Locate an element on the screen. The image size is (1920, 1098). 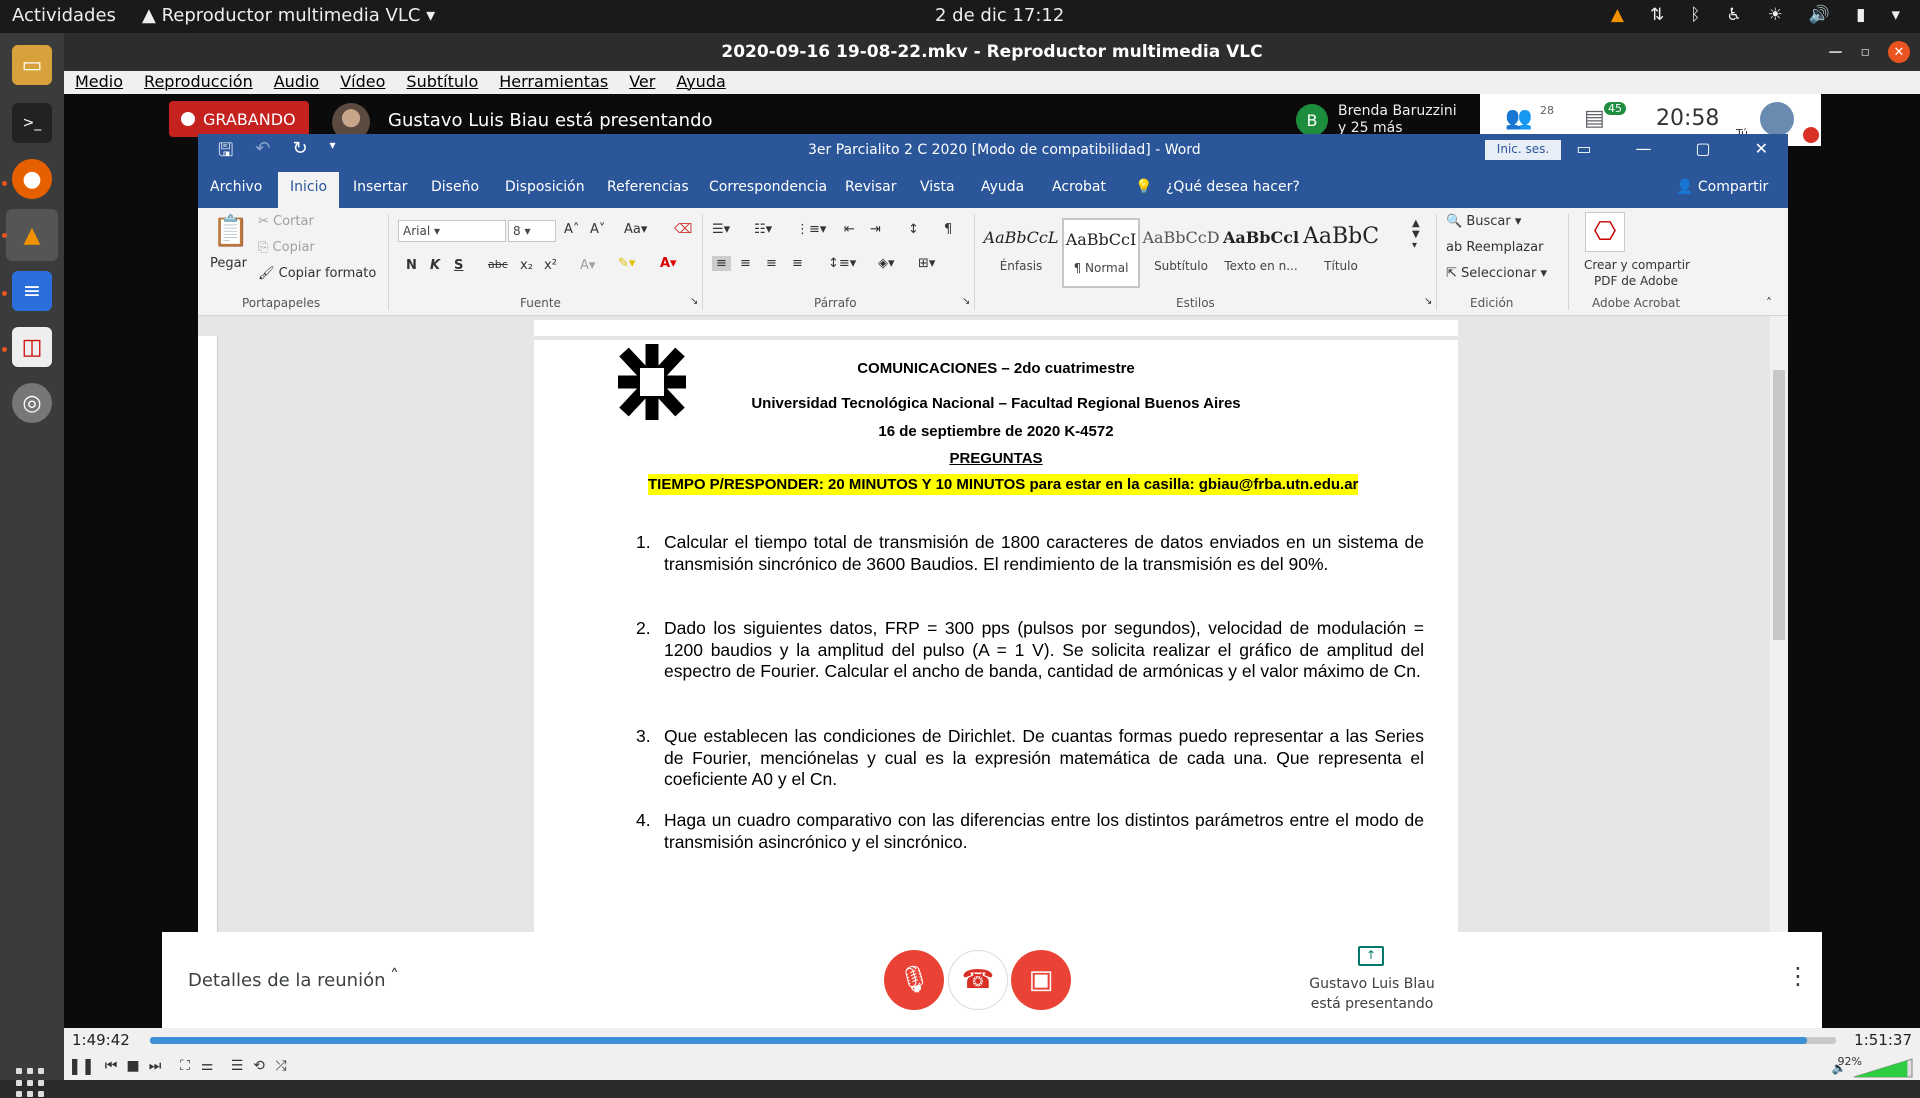
bullets-icon: ☰▾ is located at coordinates (721, 229).